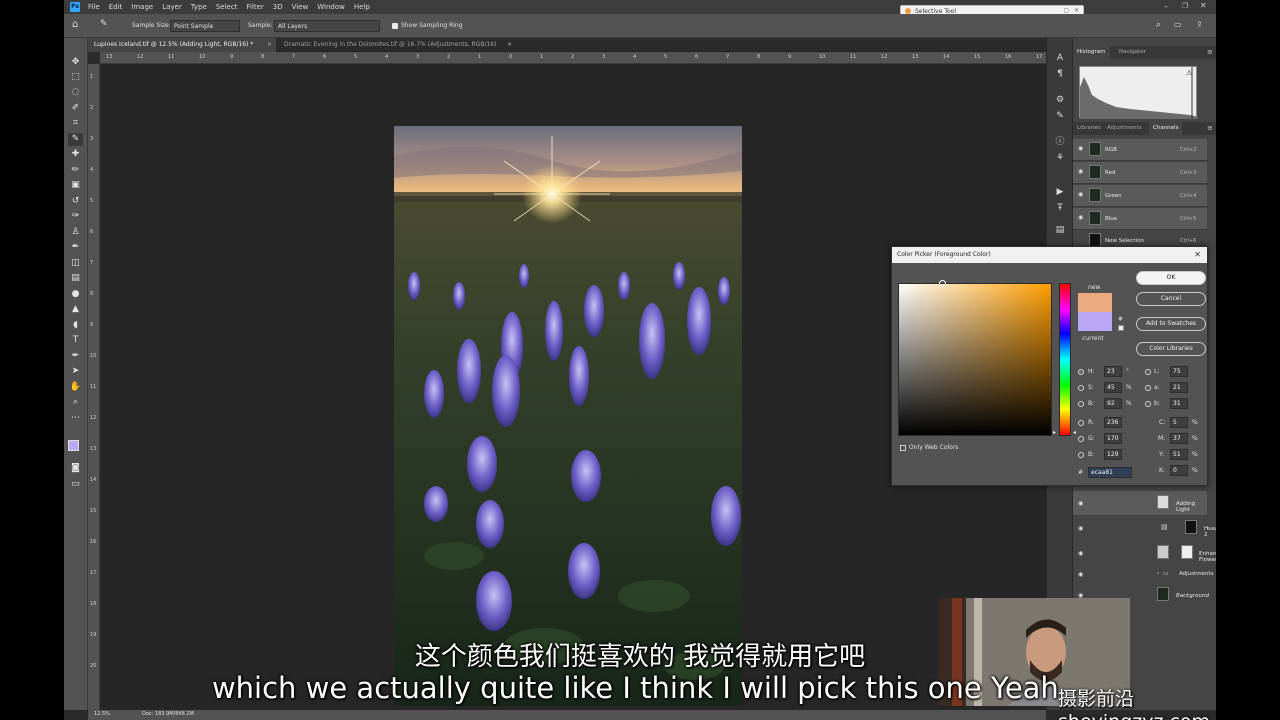  What do you see at coordinates (1132, 52) in the screenshot?
I see `tab-navigator: Navigator` at bounding box center [1132, 52].